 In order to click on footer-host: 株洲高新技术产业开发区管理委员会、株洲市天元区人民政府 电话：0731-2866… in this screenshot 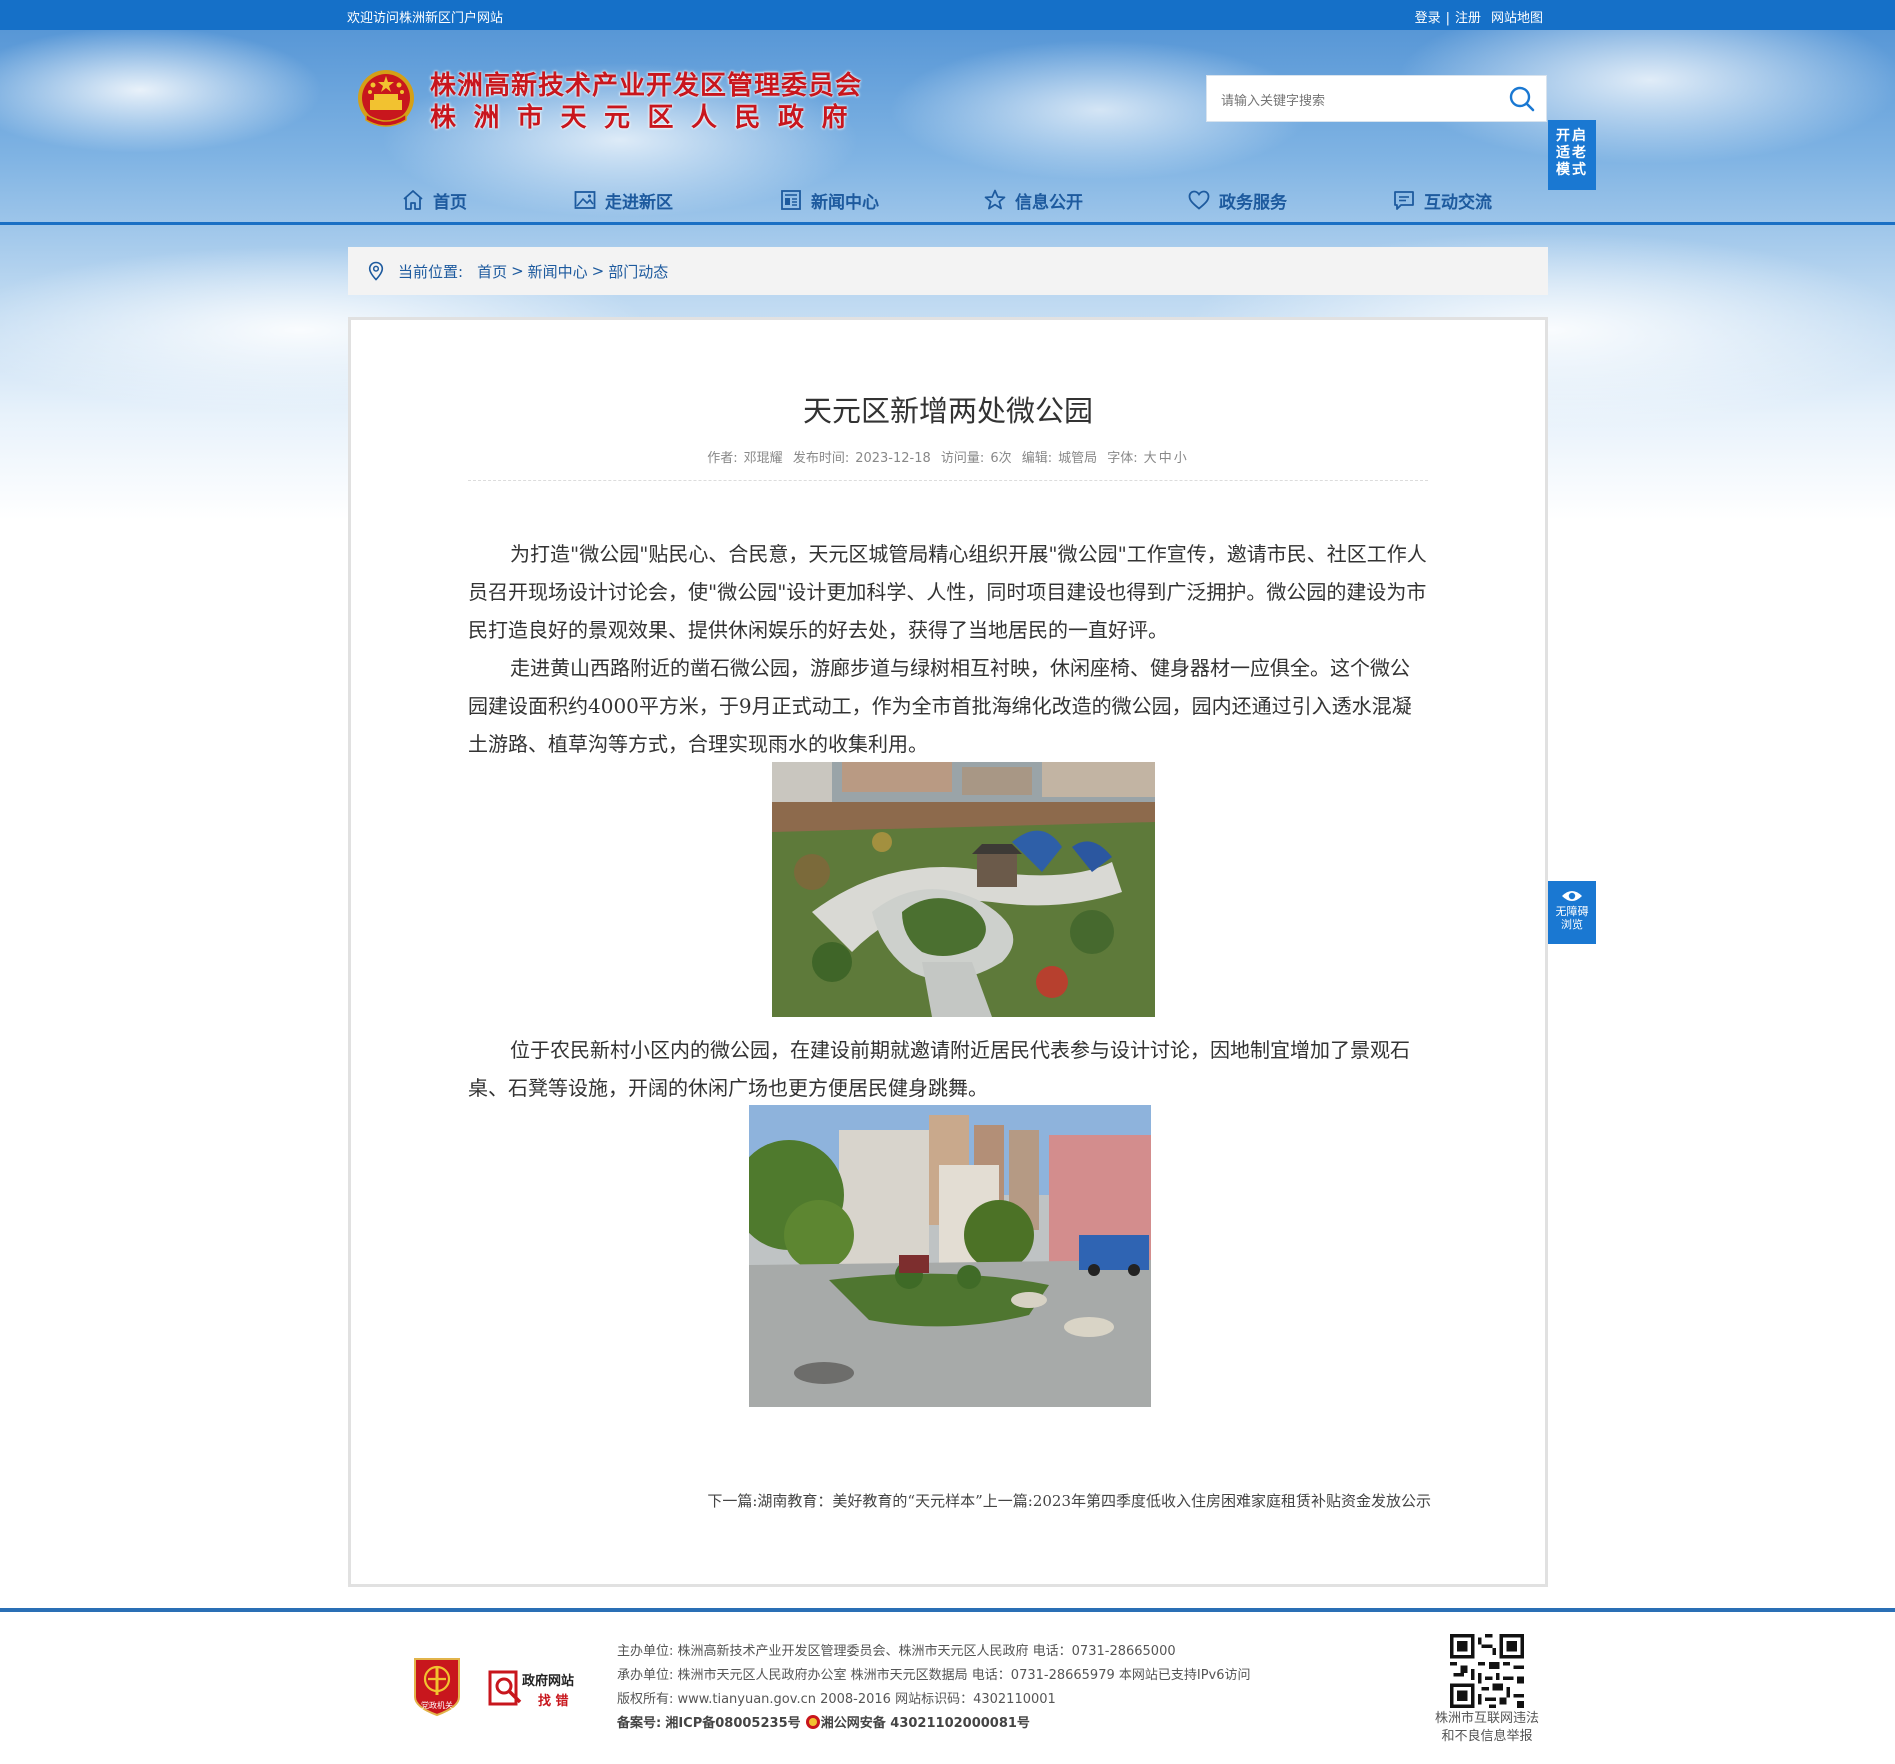, I will do `click(926, 1651)`.